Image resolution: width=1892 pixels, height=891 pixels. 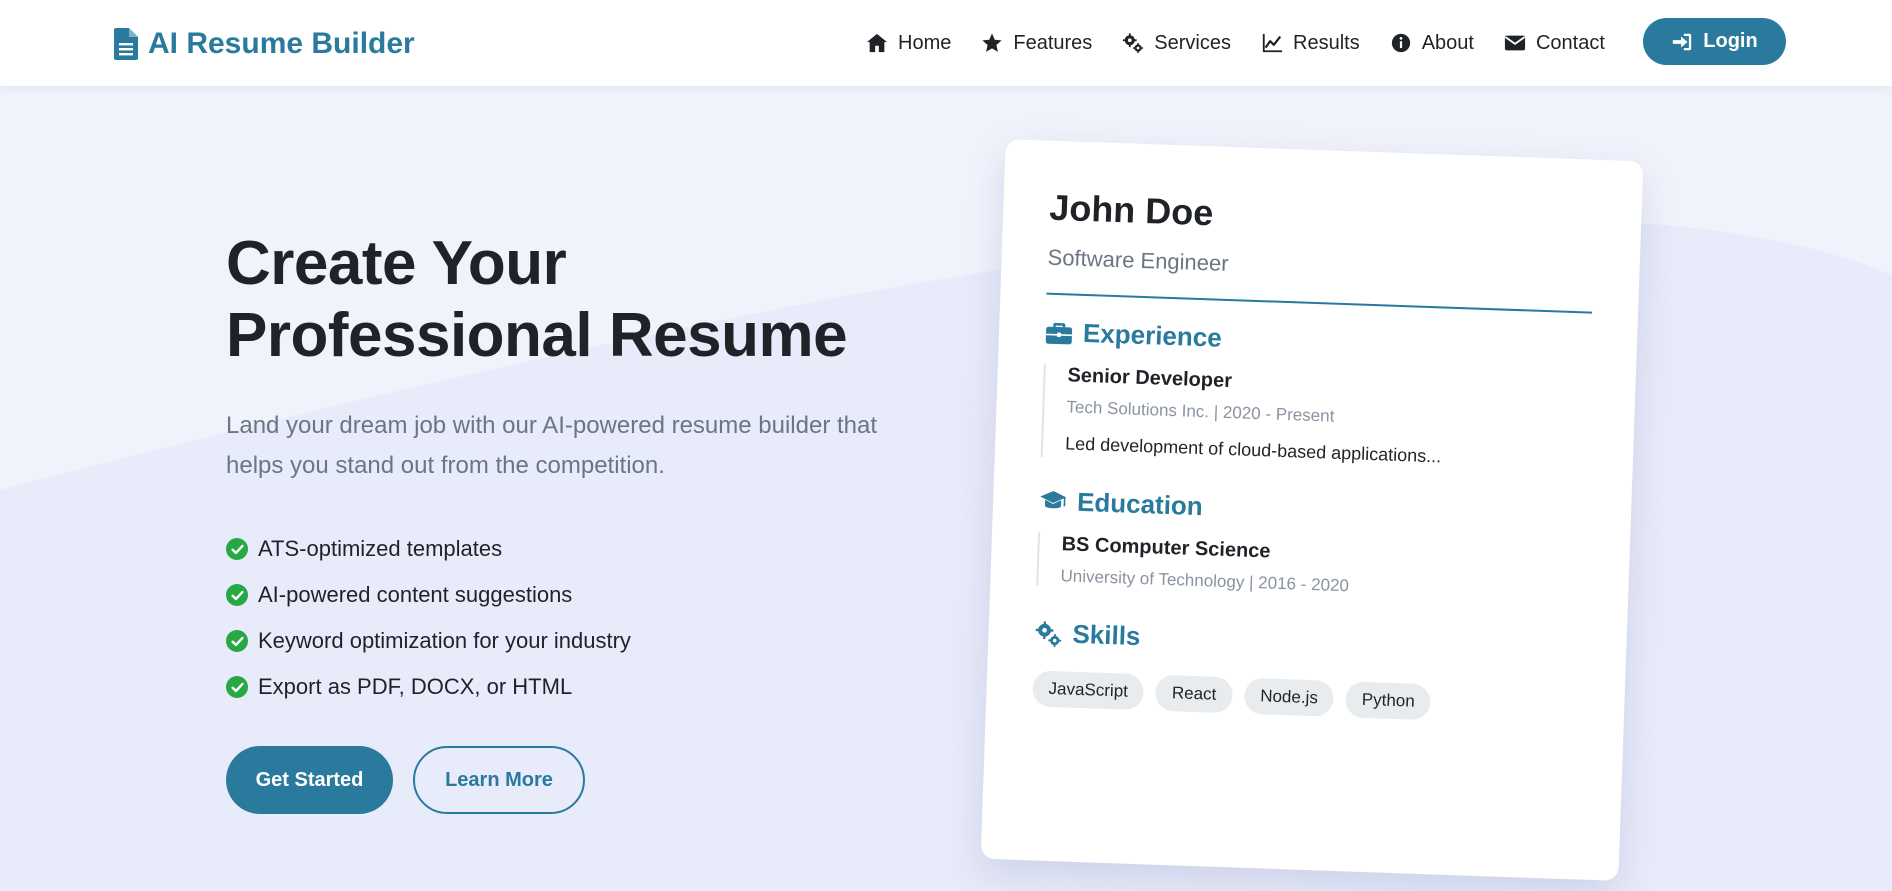 What do you see at coordinates (1192, 42) in the screenshot?
I see `nav-item-label: Services` at bounding box center [1192, 42].